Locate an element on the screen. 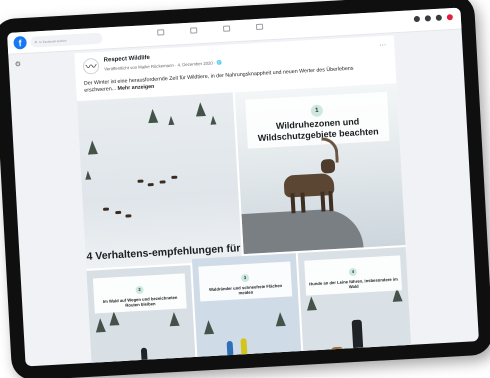 This screenshot has height=378, width=490. settings-icon: ⚙ is located at coordinates (18, 64).